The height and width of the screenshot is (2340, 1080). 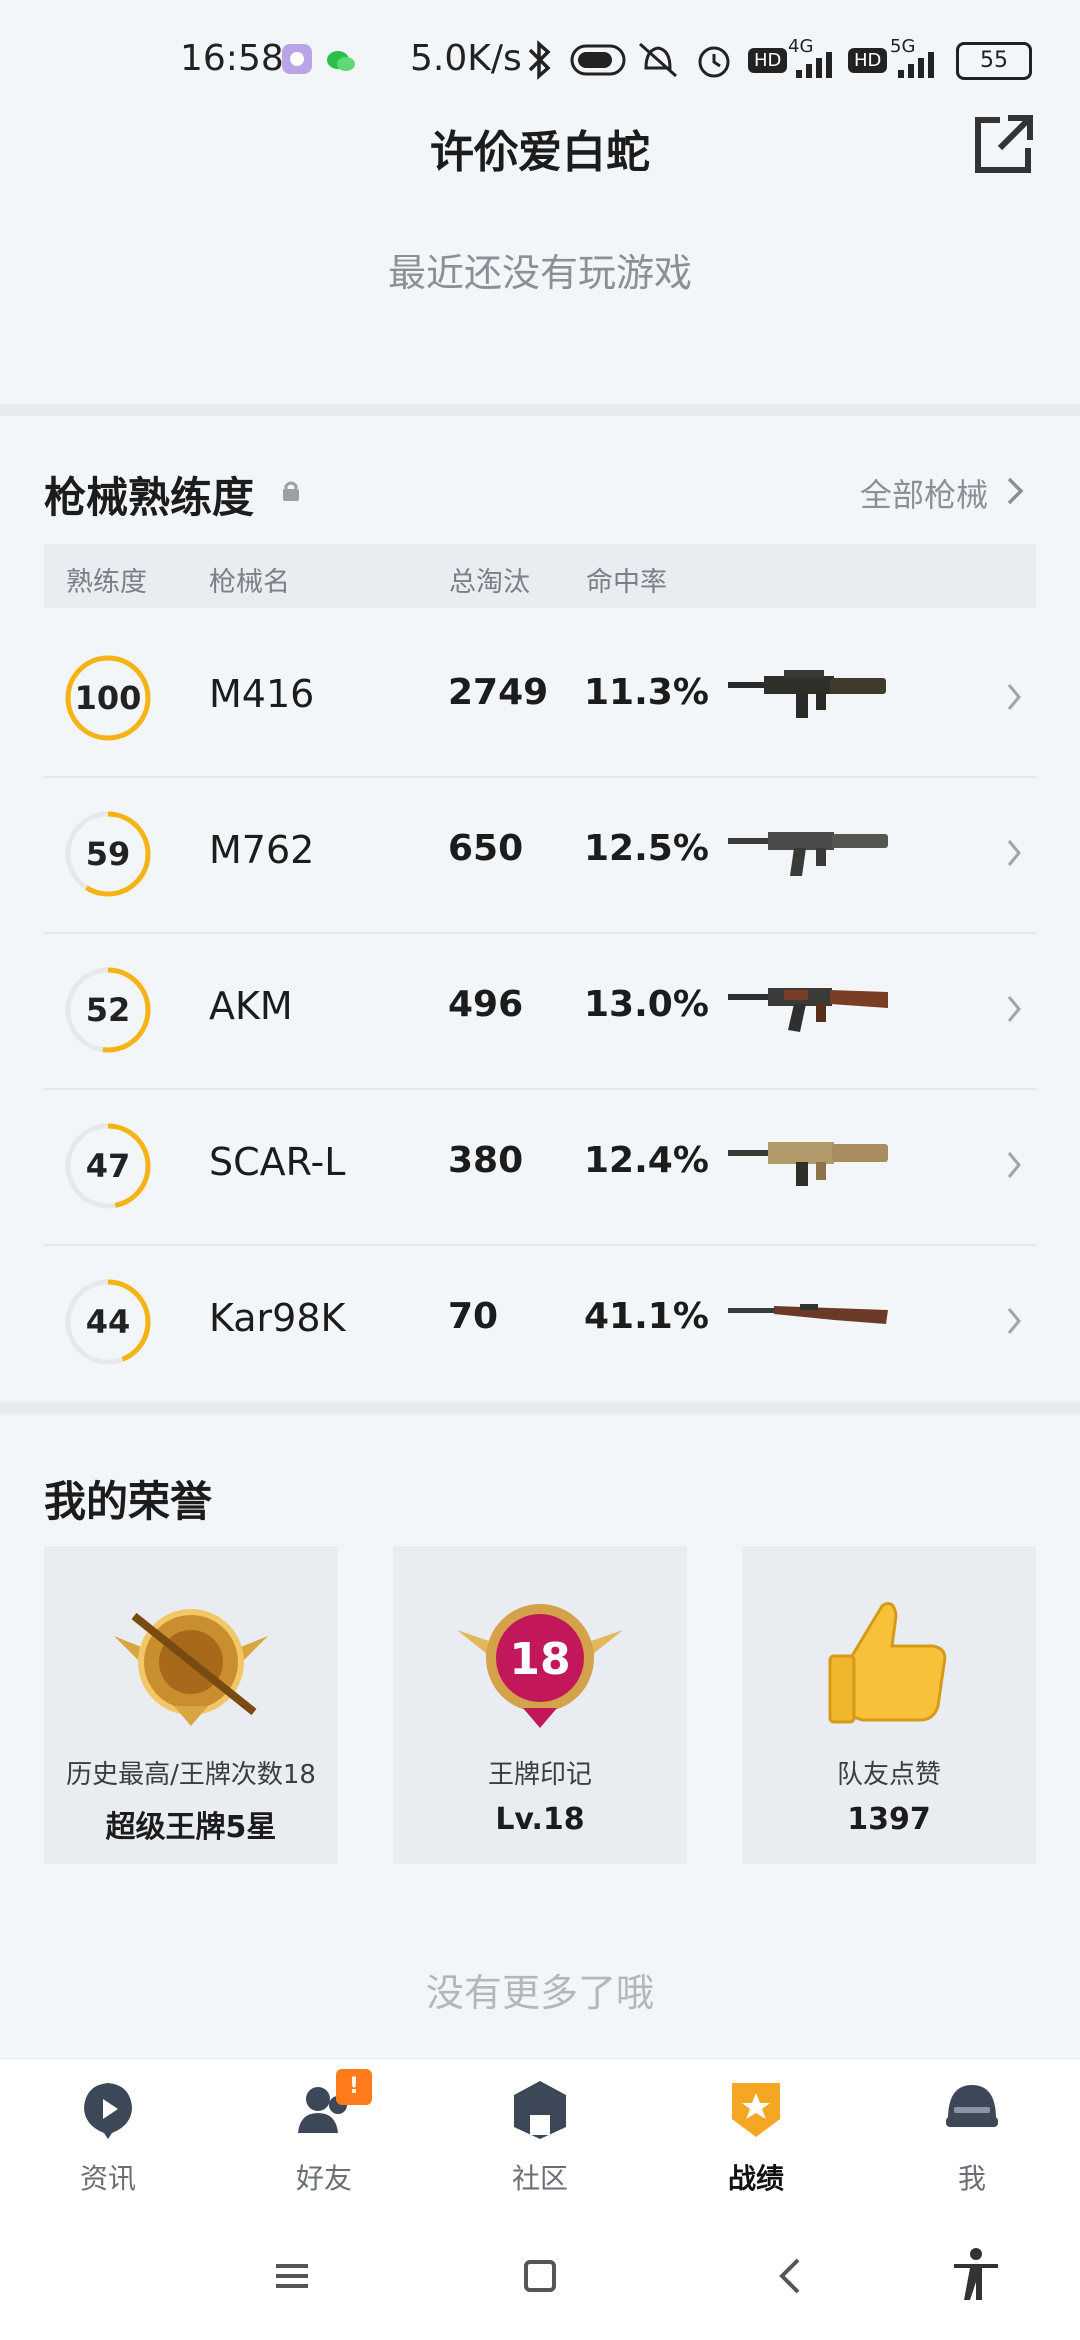 I want to click on helmet-profile-icon, so click(x=972, y=2106).